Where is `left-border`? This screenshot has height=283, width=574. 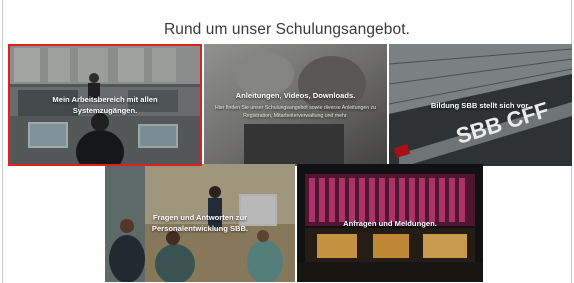
left-border is located at coordinates (2, 141).